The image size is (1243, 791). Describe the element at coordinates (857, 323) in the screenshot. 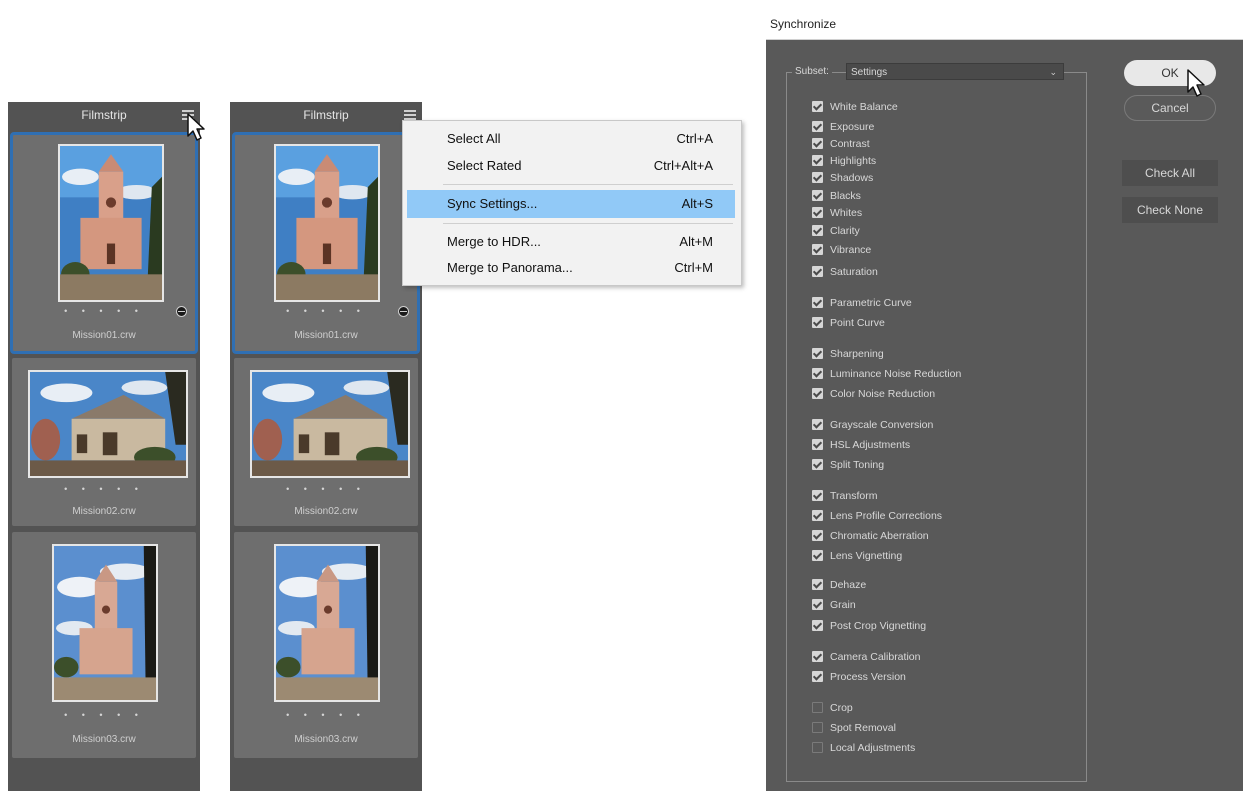

I see `checkbox-label: Point Curve` at that location.